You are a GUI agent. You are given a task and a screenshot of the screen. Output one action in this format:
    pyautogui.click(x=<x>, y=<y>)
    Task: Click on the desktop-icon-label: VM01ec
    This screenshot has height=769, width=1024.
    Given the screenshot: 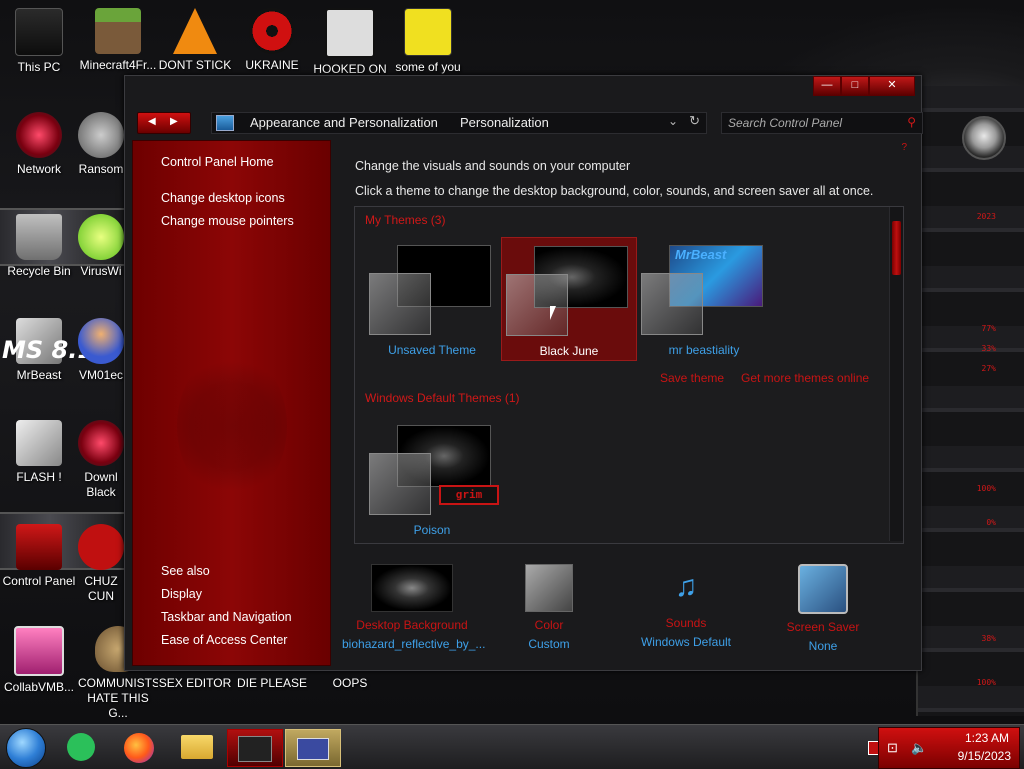 What is the action you would take?
    pyautogui.click(x=101, y=375)
    